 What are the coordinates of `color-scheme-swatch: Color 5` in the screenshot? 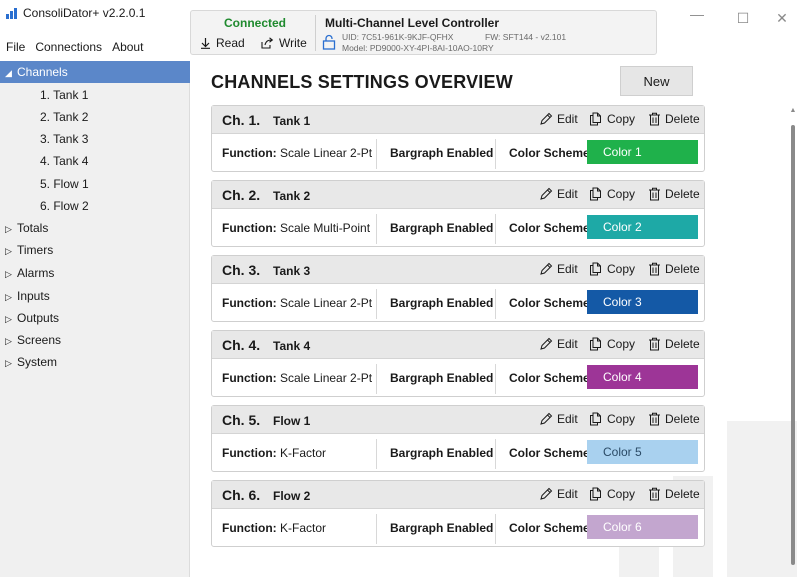 It's located at (642, 452).